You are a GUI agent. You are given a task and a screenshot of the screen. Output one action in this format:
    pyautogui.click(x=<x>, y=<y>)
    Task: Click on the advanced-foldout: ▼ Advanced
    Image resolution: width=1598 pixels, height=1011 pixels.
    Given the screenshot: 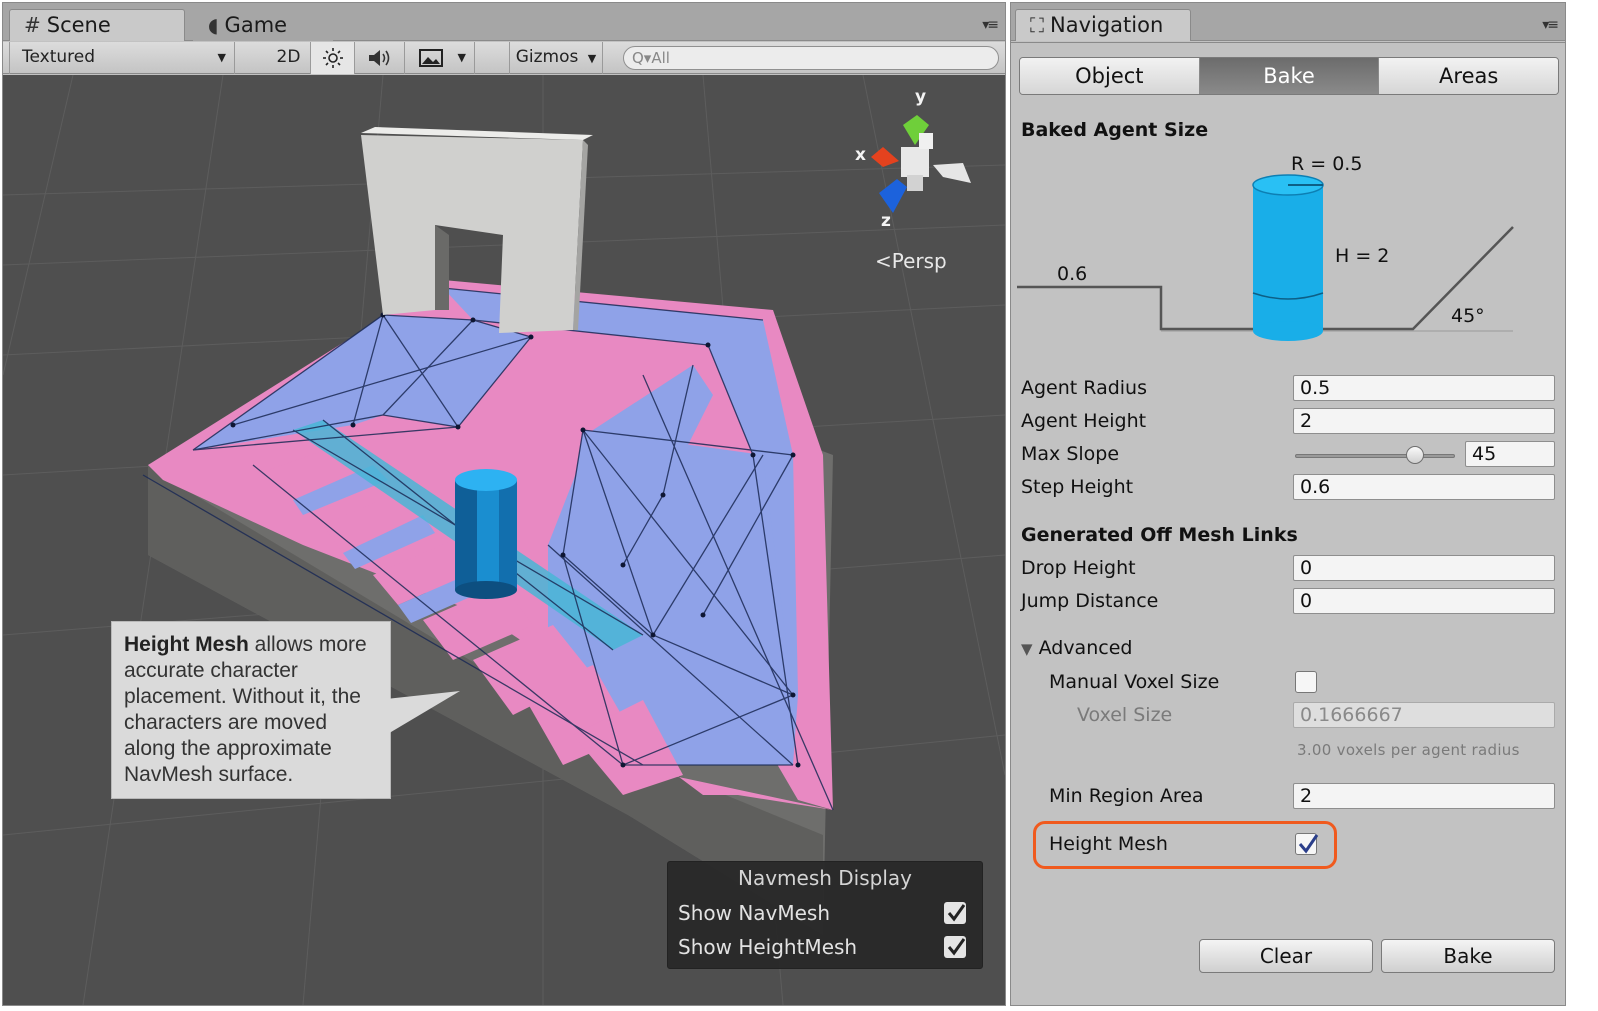 What is the action you would take?
    pyautogui.click(x=1076, y=648)
    